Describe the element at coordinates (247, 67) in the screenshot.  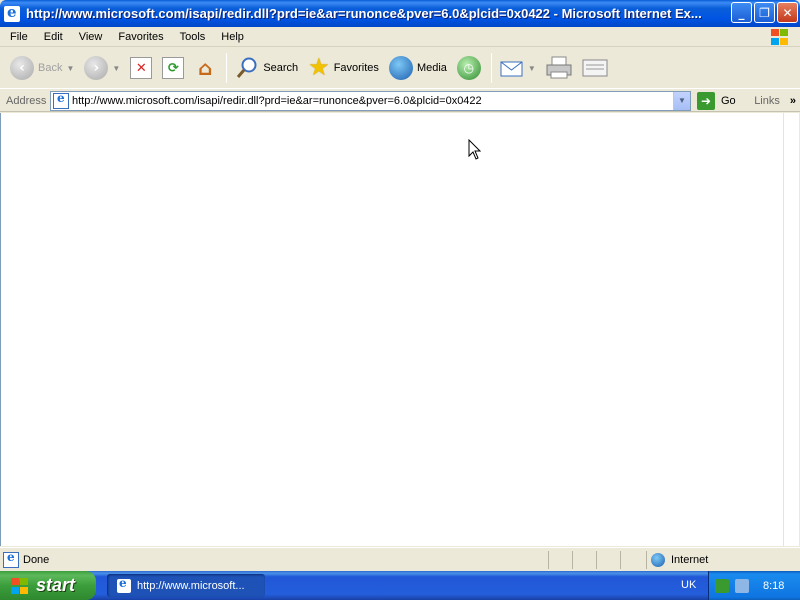
I see `search-icon` at that location.